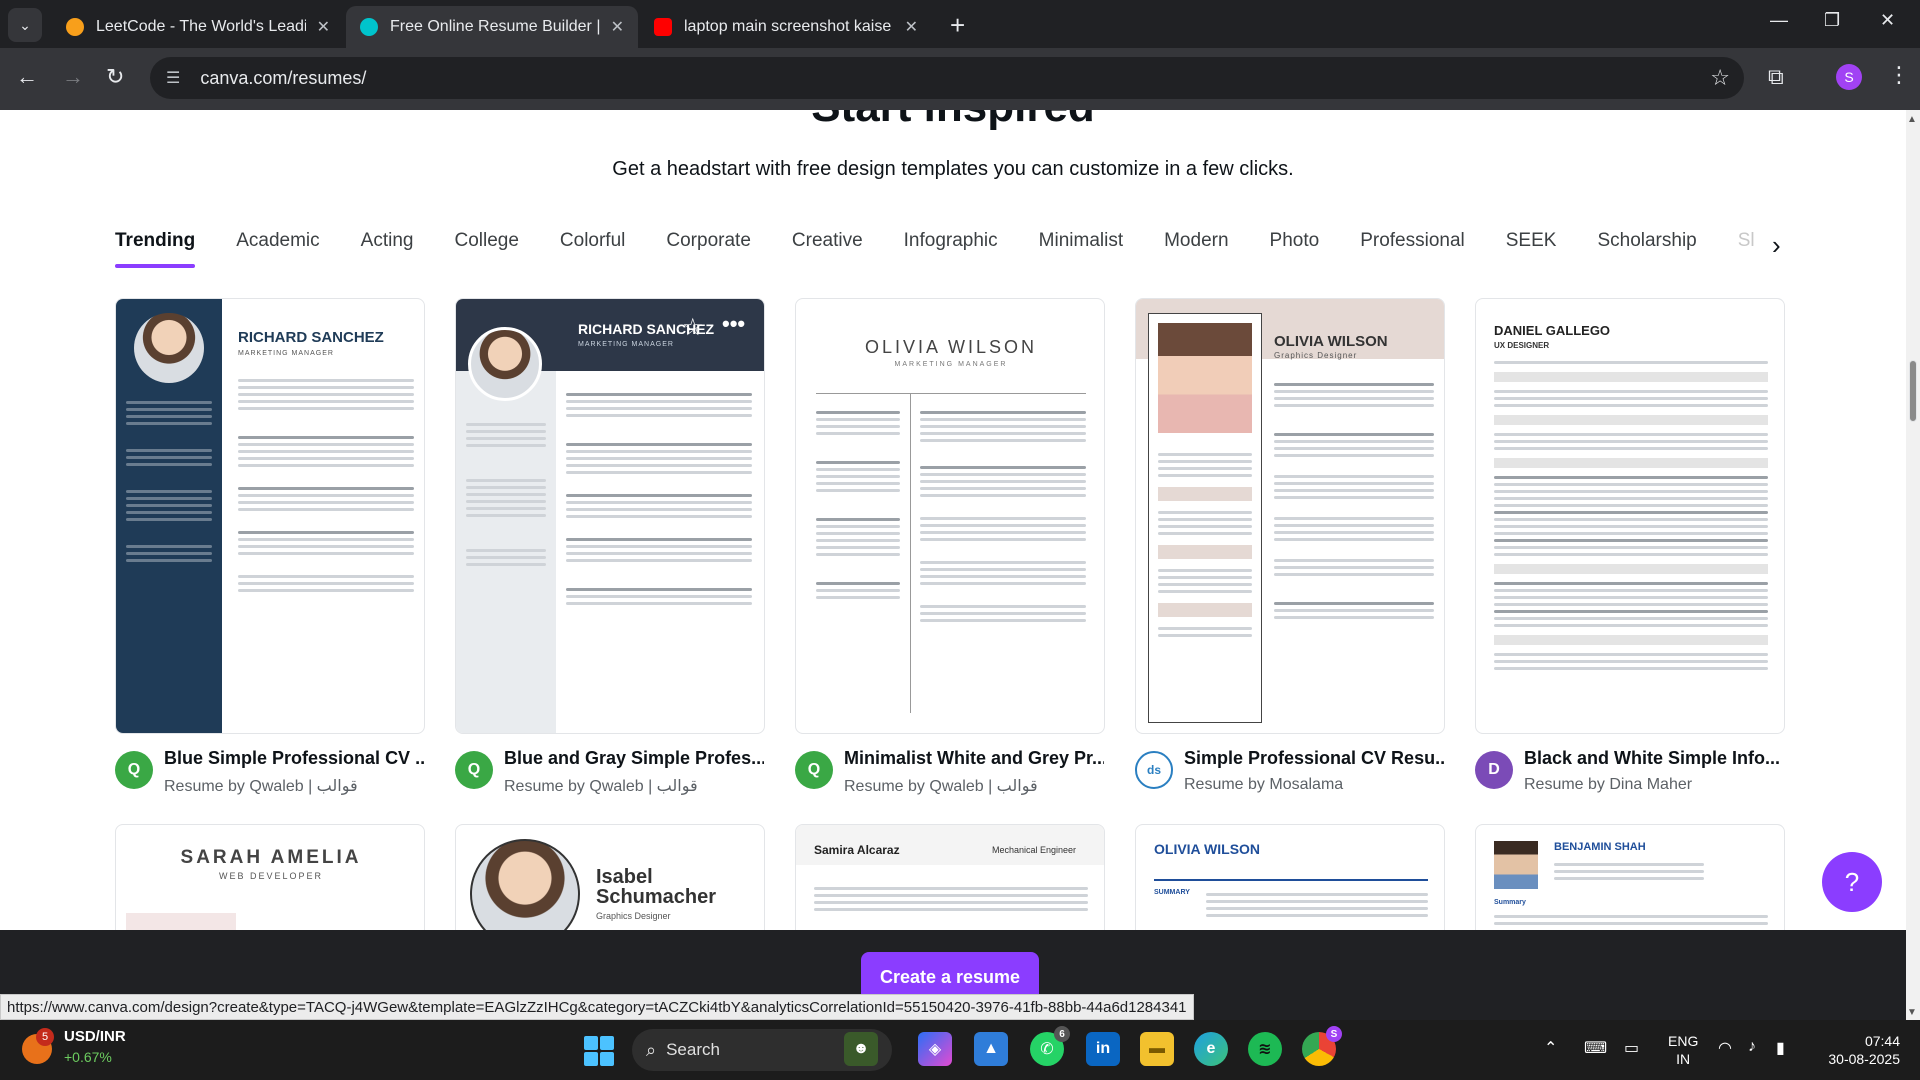  I want to click on more-options-icon: •••, so click(733, 324).